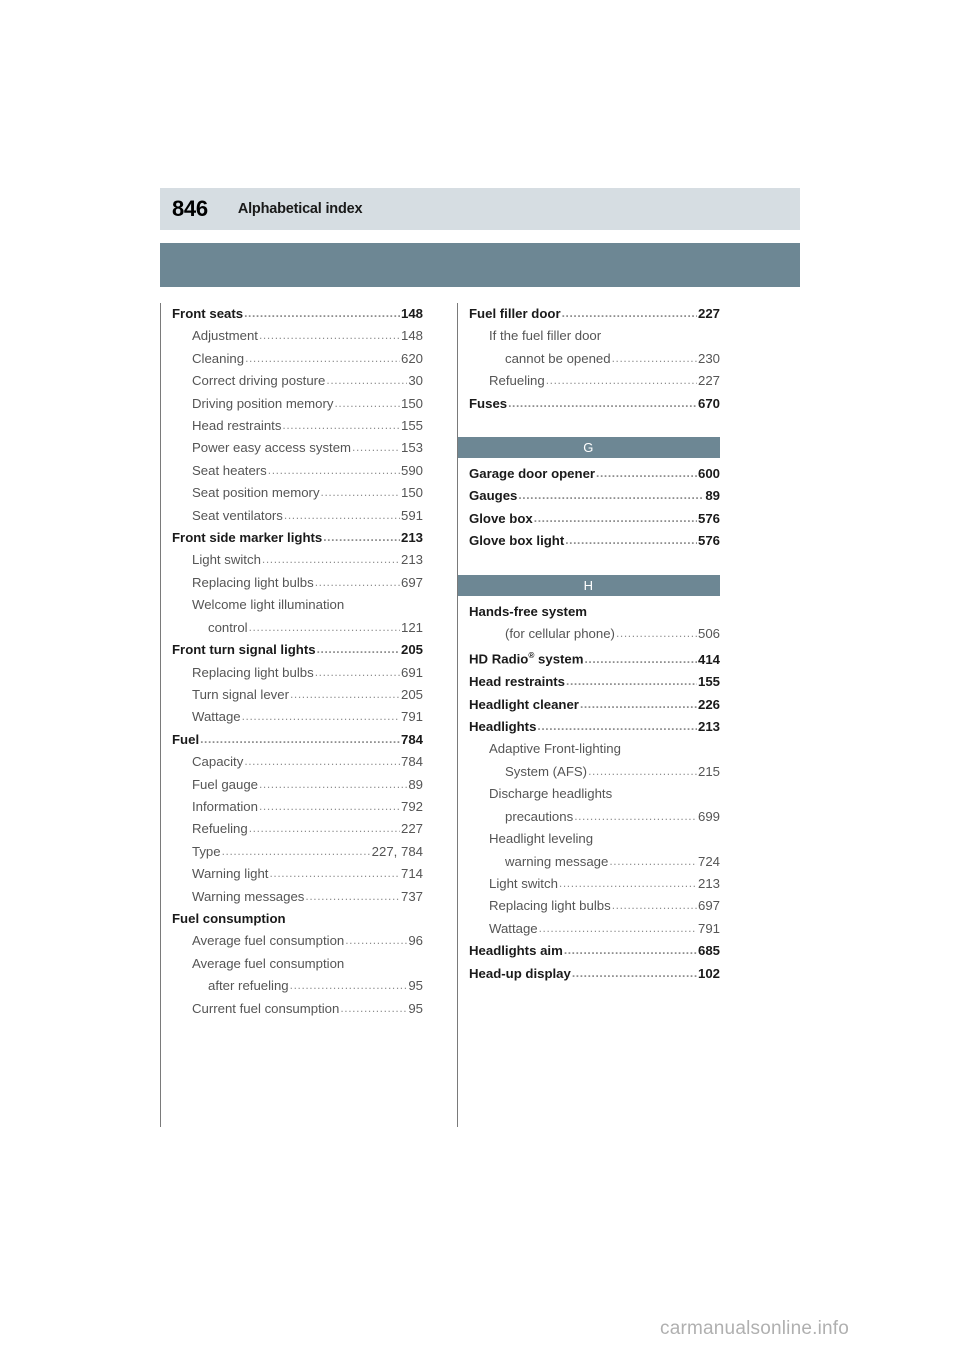 The width and height of the screenshot is (960, 1358). I want to click on index-entry: Headlight cleaner 226, so click(594, 705).